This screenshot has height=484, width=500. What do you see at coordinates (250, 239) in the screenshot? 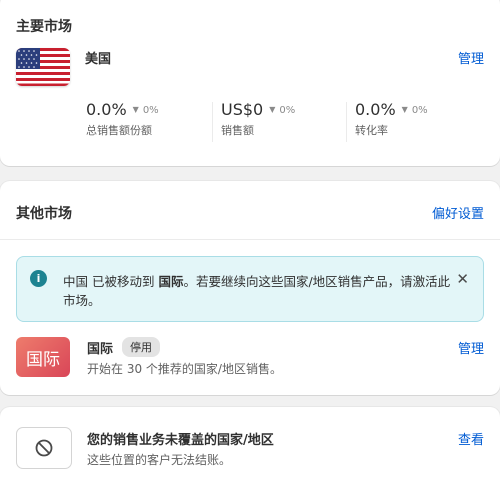
I see `section-divider` at bounding box center [250, 239].